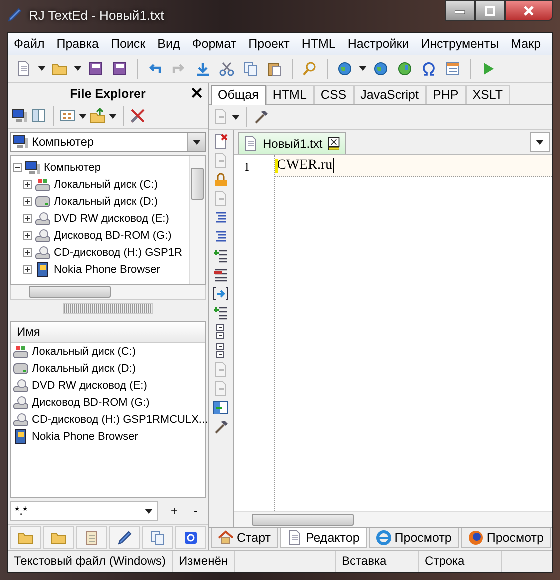 This screenshot has width=560, height=580. What do you see at coordinates (334, 94) in the screenshot?
I see `tab: CSS` at bounding box center [334, 94].